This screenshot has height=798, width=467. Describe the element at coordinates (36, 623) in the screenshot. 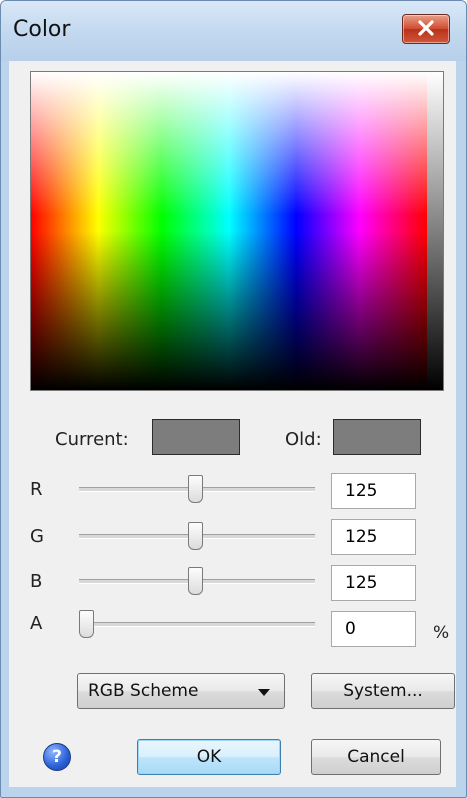

I see `alpha-label: A` at that location.